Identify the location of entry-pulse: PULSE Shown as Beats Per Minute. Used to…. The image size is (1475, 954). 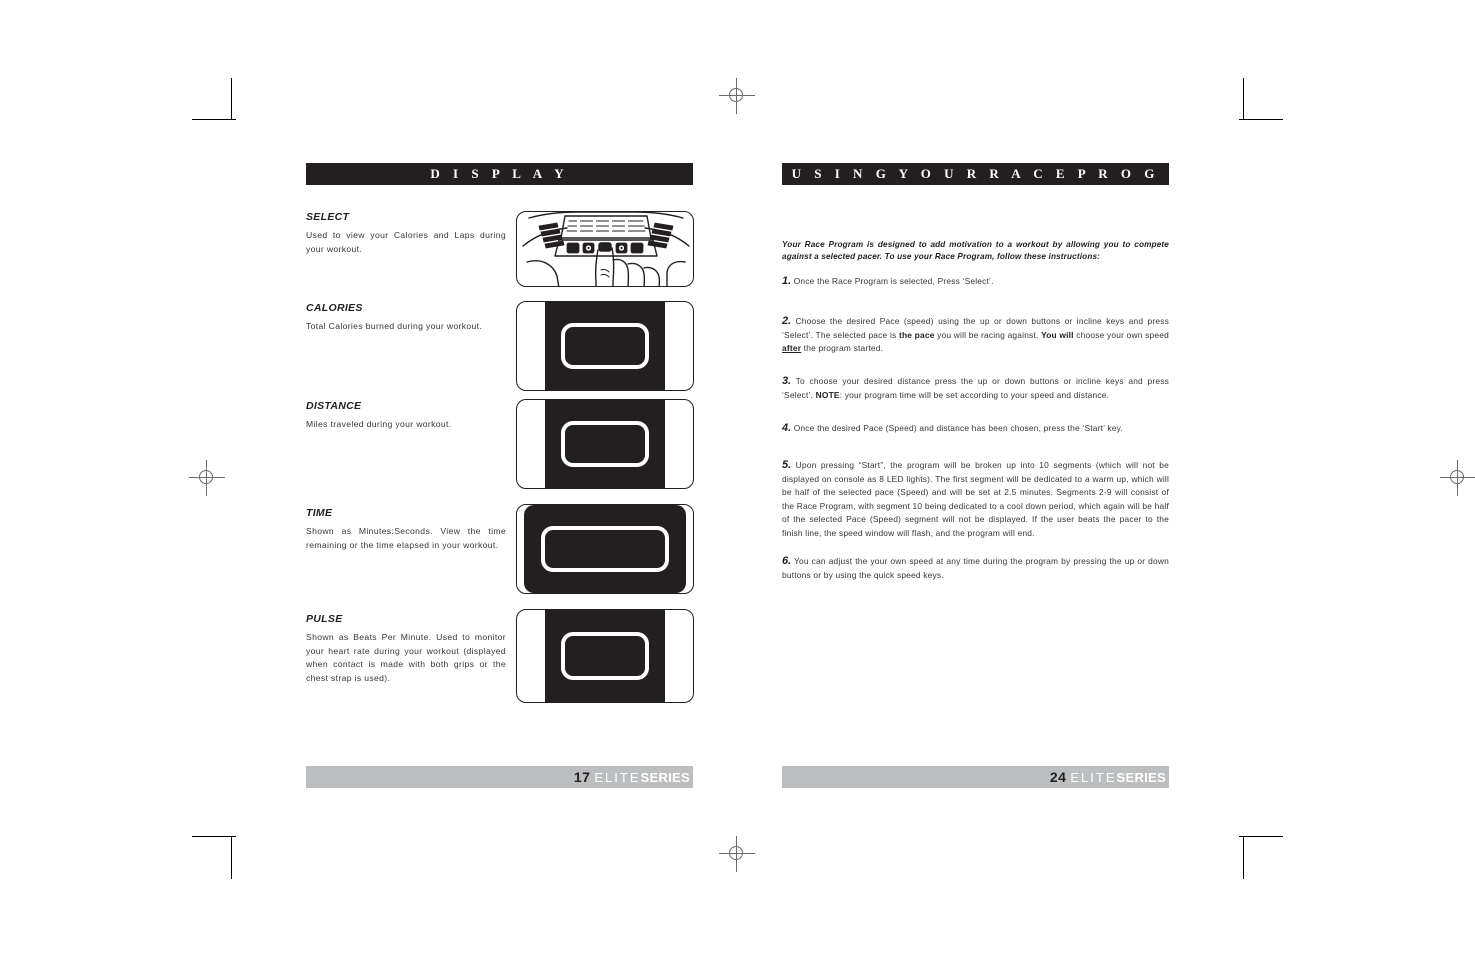
(406, 649).